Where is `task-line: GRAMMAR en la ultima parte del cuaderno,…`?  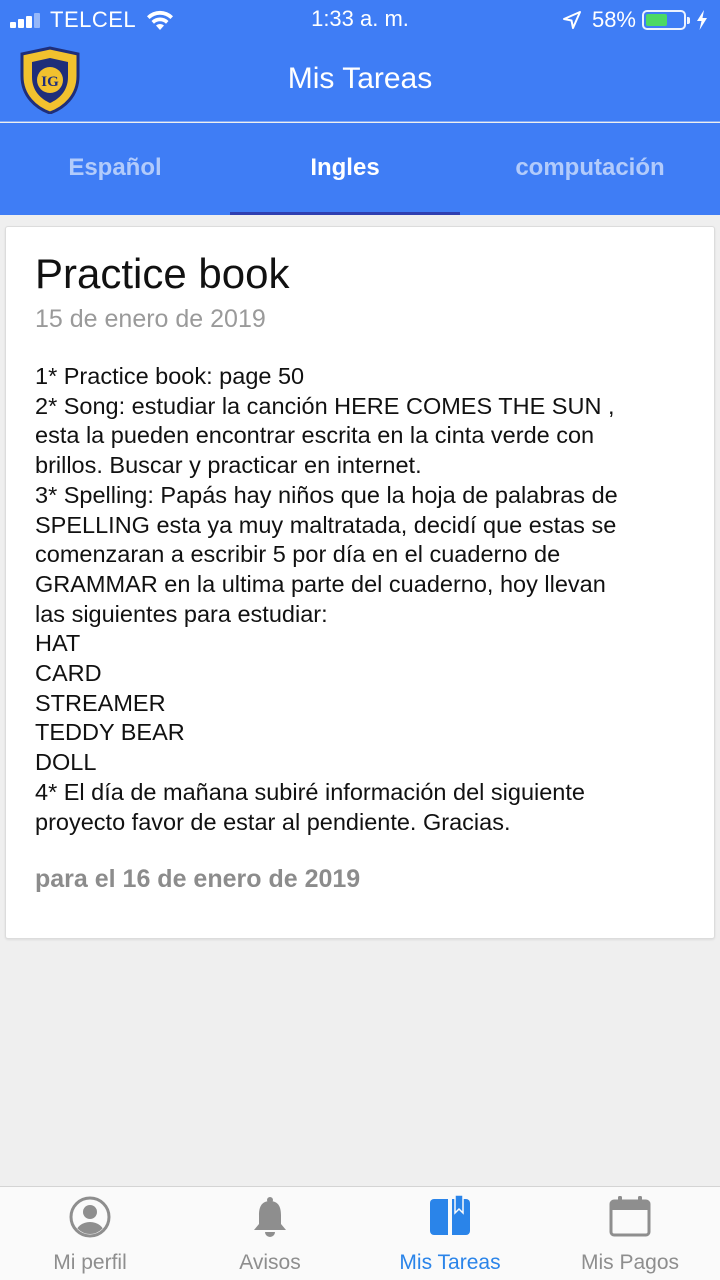 task-line: GRAMMAR en la ultima parte del cuaderno,… is located at coordinates (320, 583).